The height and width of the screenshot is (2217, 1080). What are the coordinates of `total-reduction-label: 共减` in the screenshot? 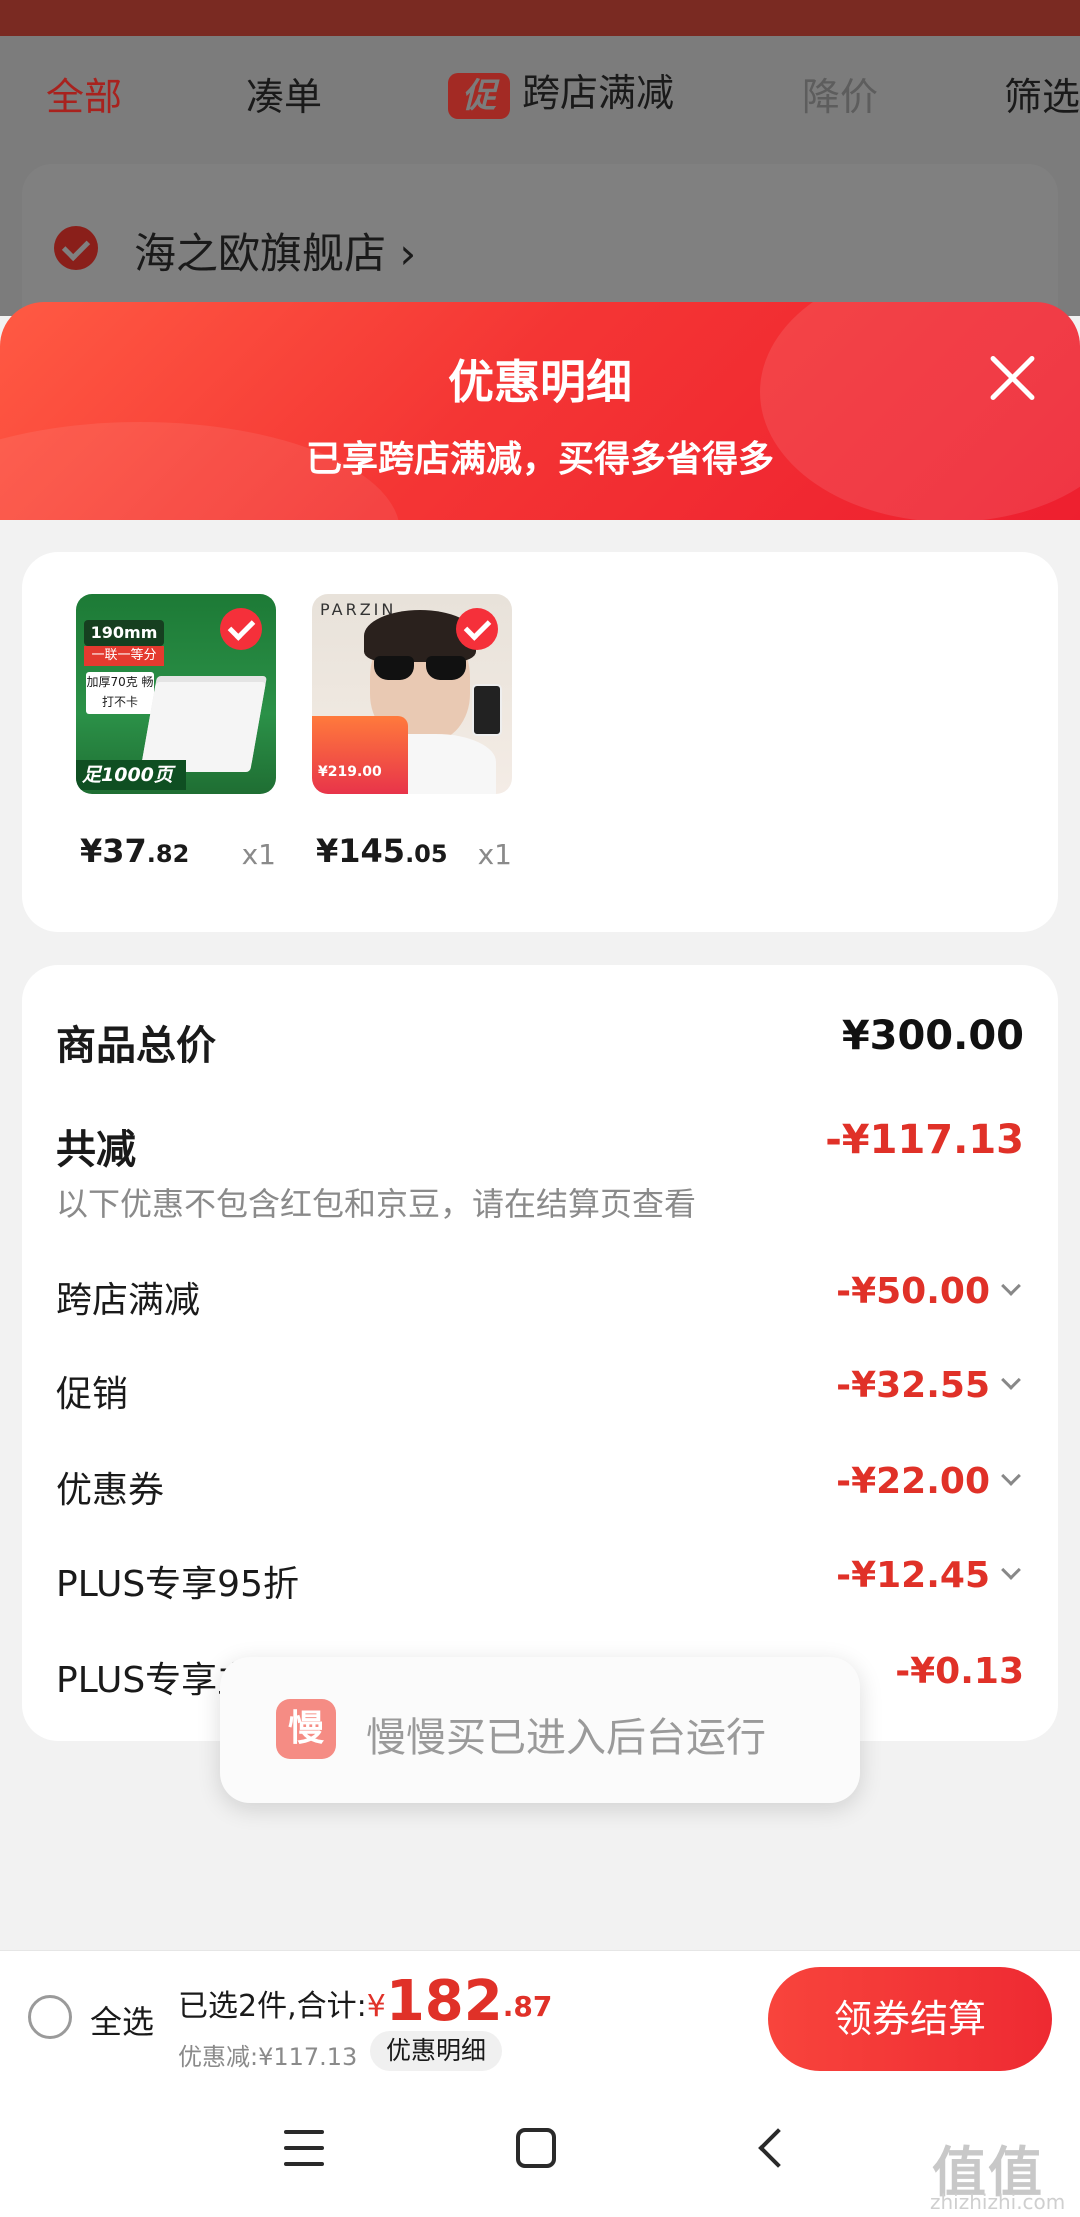 It's located at (96, 1150).